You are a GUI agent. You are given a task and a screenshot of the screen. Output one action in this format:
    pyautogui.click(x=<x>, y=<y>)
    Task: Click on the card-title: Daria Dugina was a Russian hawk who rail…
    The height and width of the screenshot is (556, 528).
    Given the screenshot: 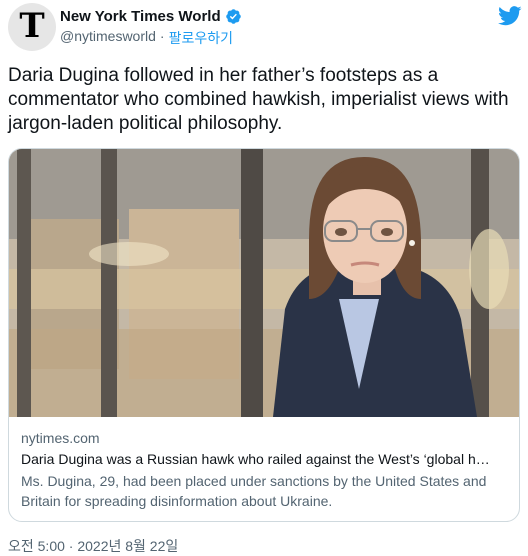 What is the action you would take?
    pyautogui.click(x=264, y=459)
    